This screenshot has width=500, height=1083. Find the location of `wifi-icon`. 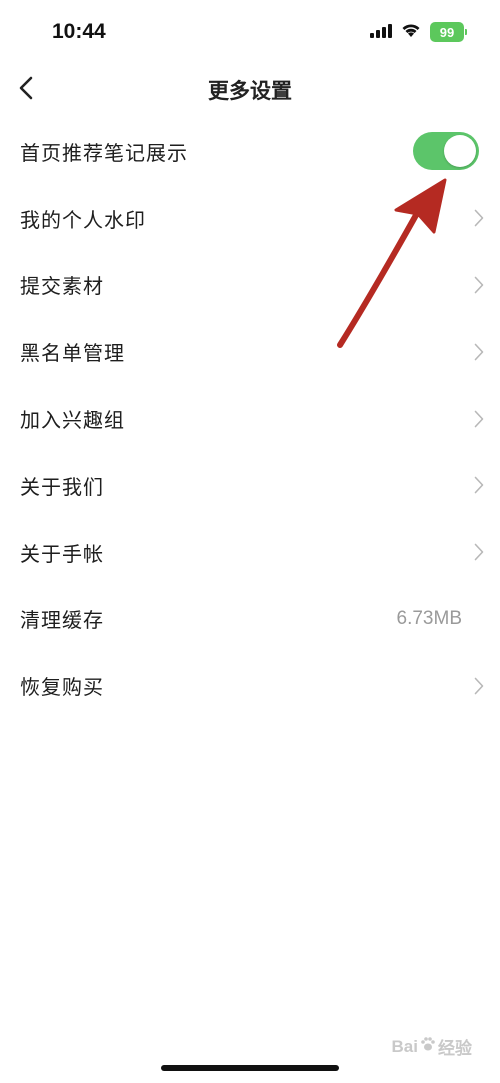

wifi-icon is located at coordinates (411, 32).